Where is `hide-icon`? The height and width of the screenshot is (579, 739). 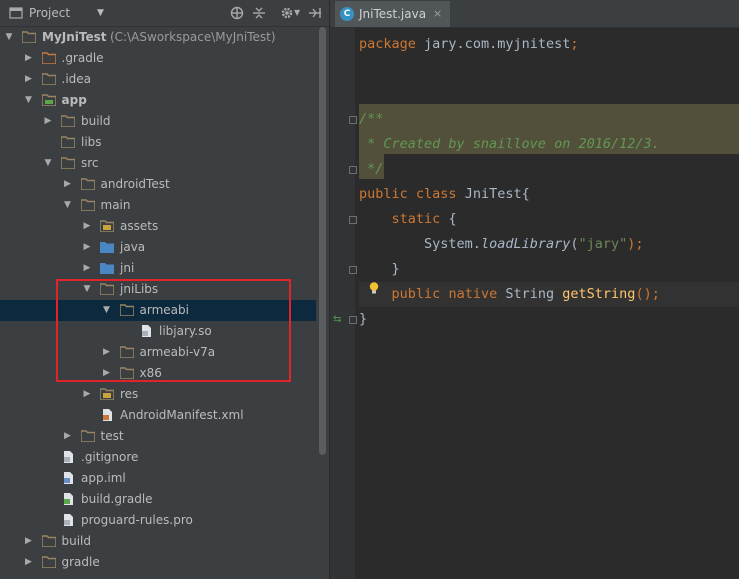
hide-icon is located at coordinates (315, 13).